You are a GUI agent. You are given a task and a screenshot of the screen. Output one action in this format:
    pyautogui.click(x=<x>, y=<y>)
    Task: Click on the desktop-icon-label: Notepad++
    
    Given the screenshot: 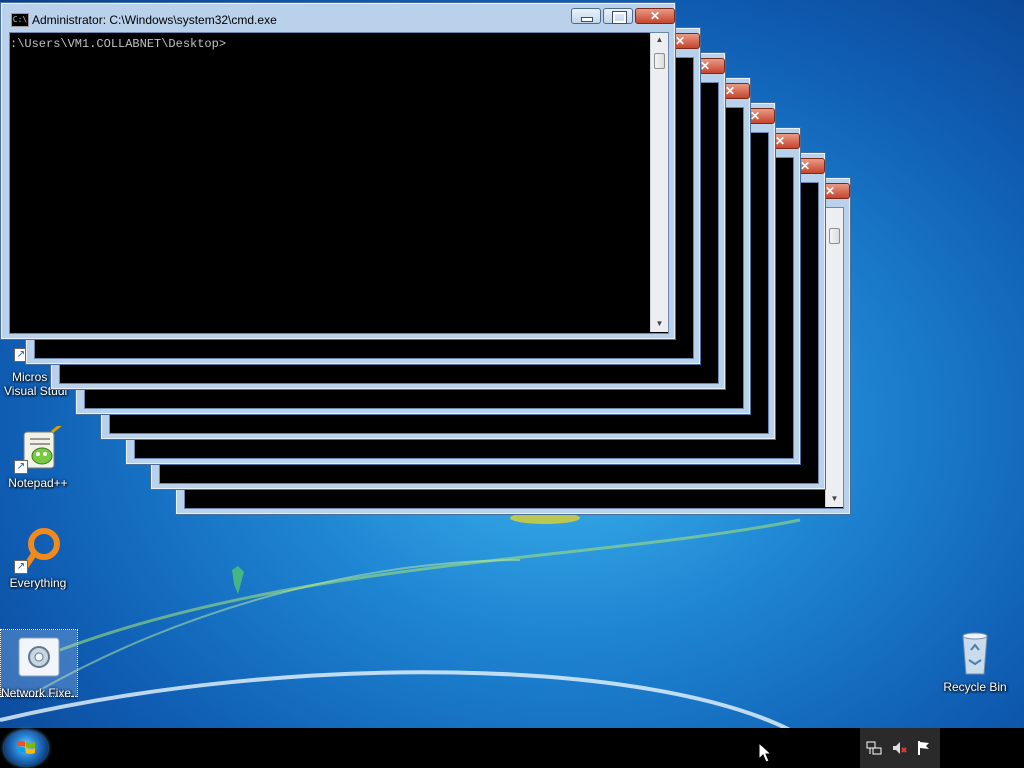 What is the action you would take?
    pyautogui.click(x=38, y=483)
    